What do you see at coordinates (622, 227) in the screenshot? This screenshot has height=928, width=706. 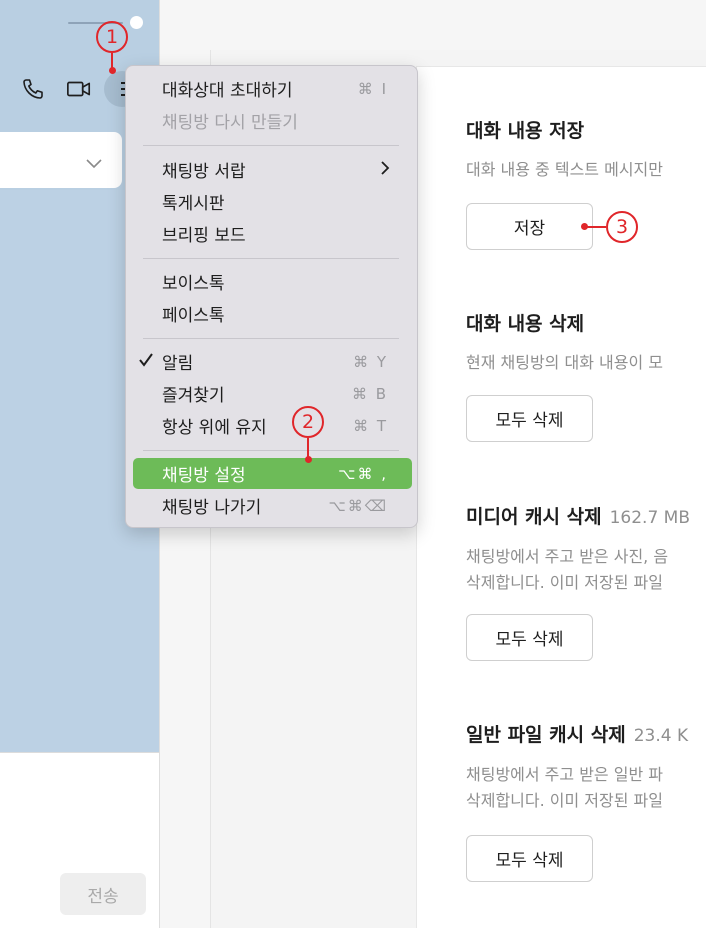 I see `callout-3: 3` at bounding box center [622, 227].